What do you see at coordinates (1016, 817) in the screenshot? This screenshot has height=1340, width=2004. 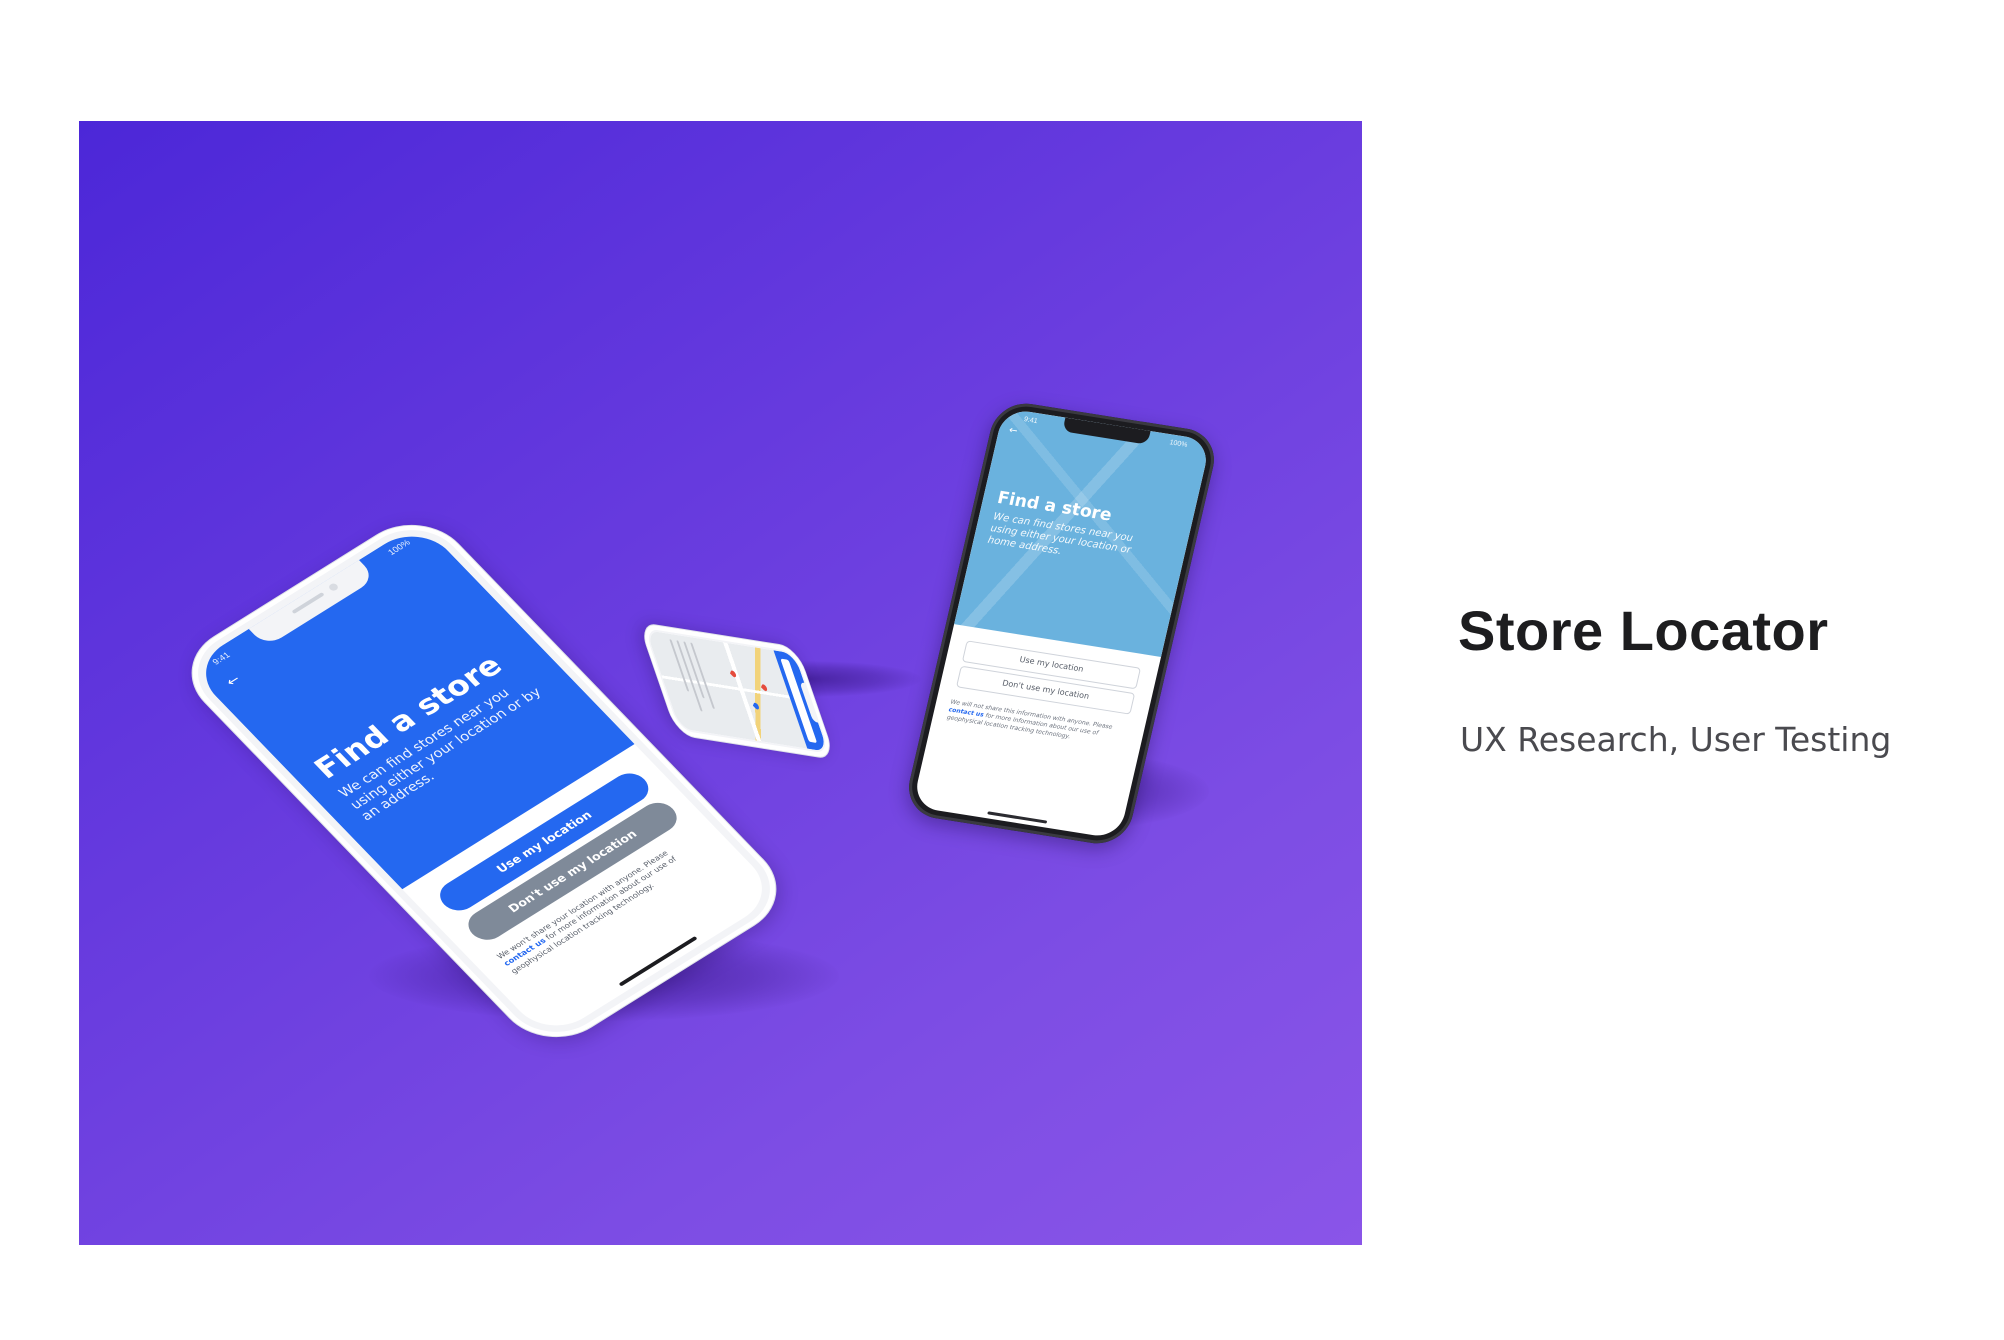 I see `home-indicator` at bounding box center [1016, 817].